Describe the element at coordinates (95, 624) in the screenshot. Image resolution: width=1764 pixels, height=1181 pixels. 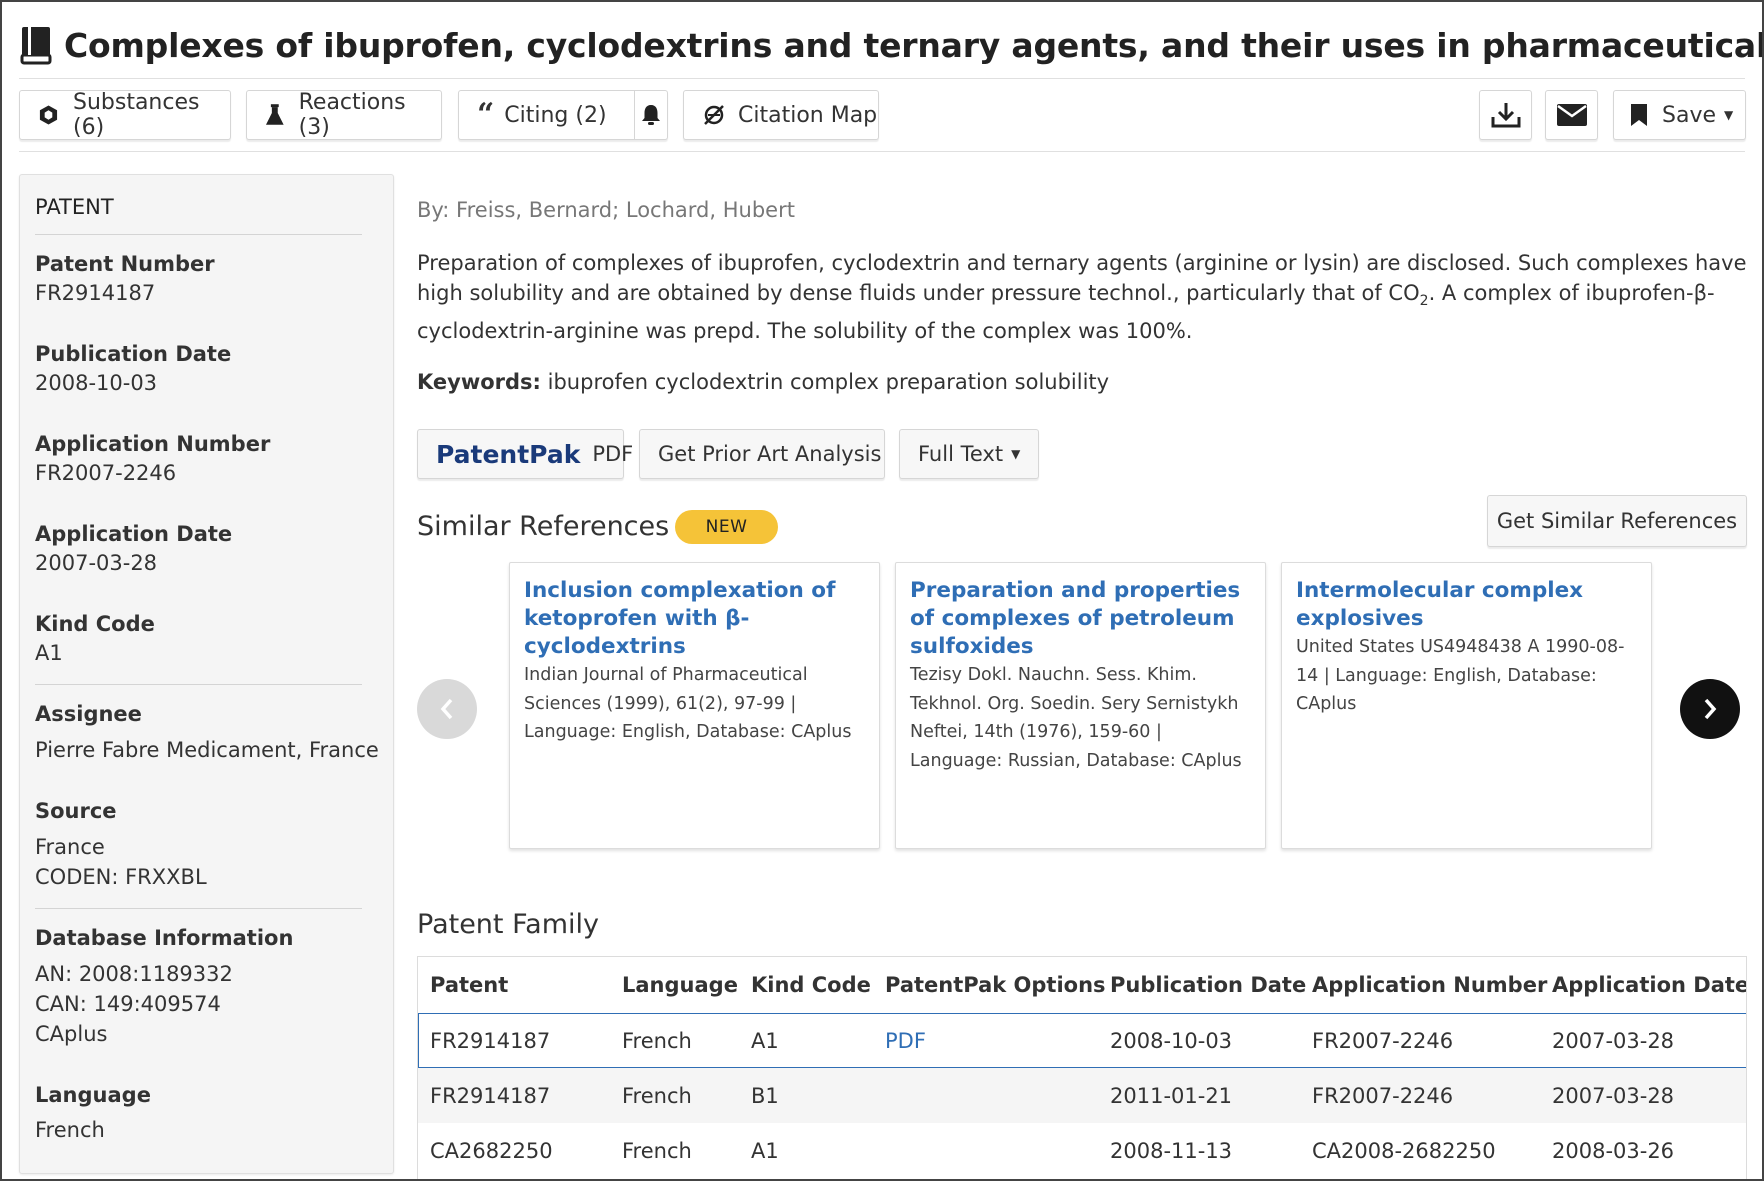
I see `kind-code-label: Kind Code` at that location.